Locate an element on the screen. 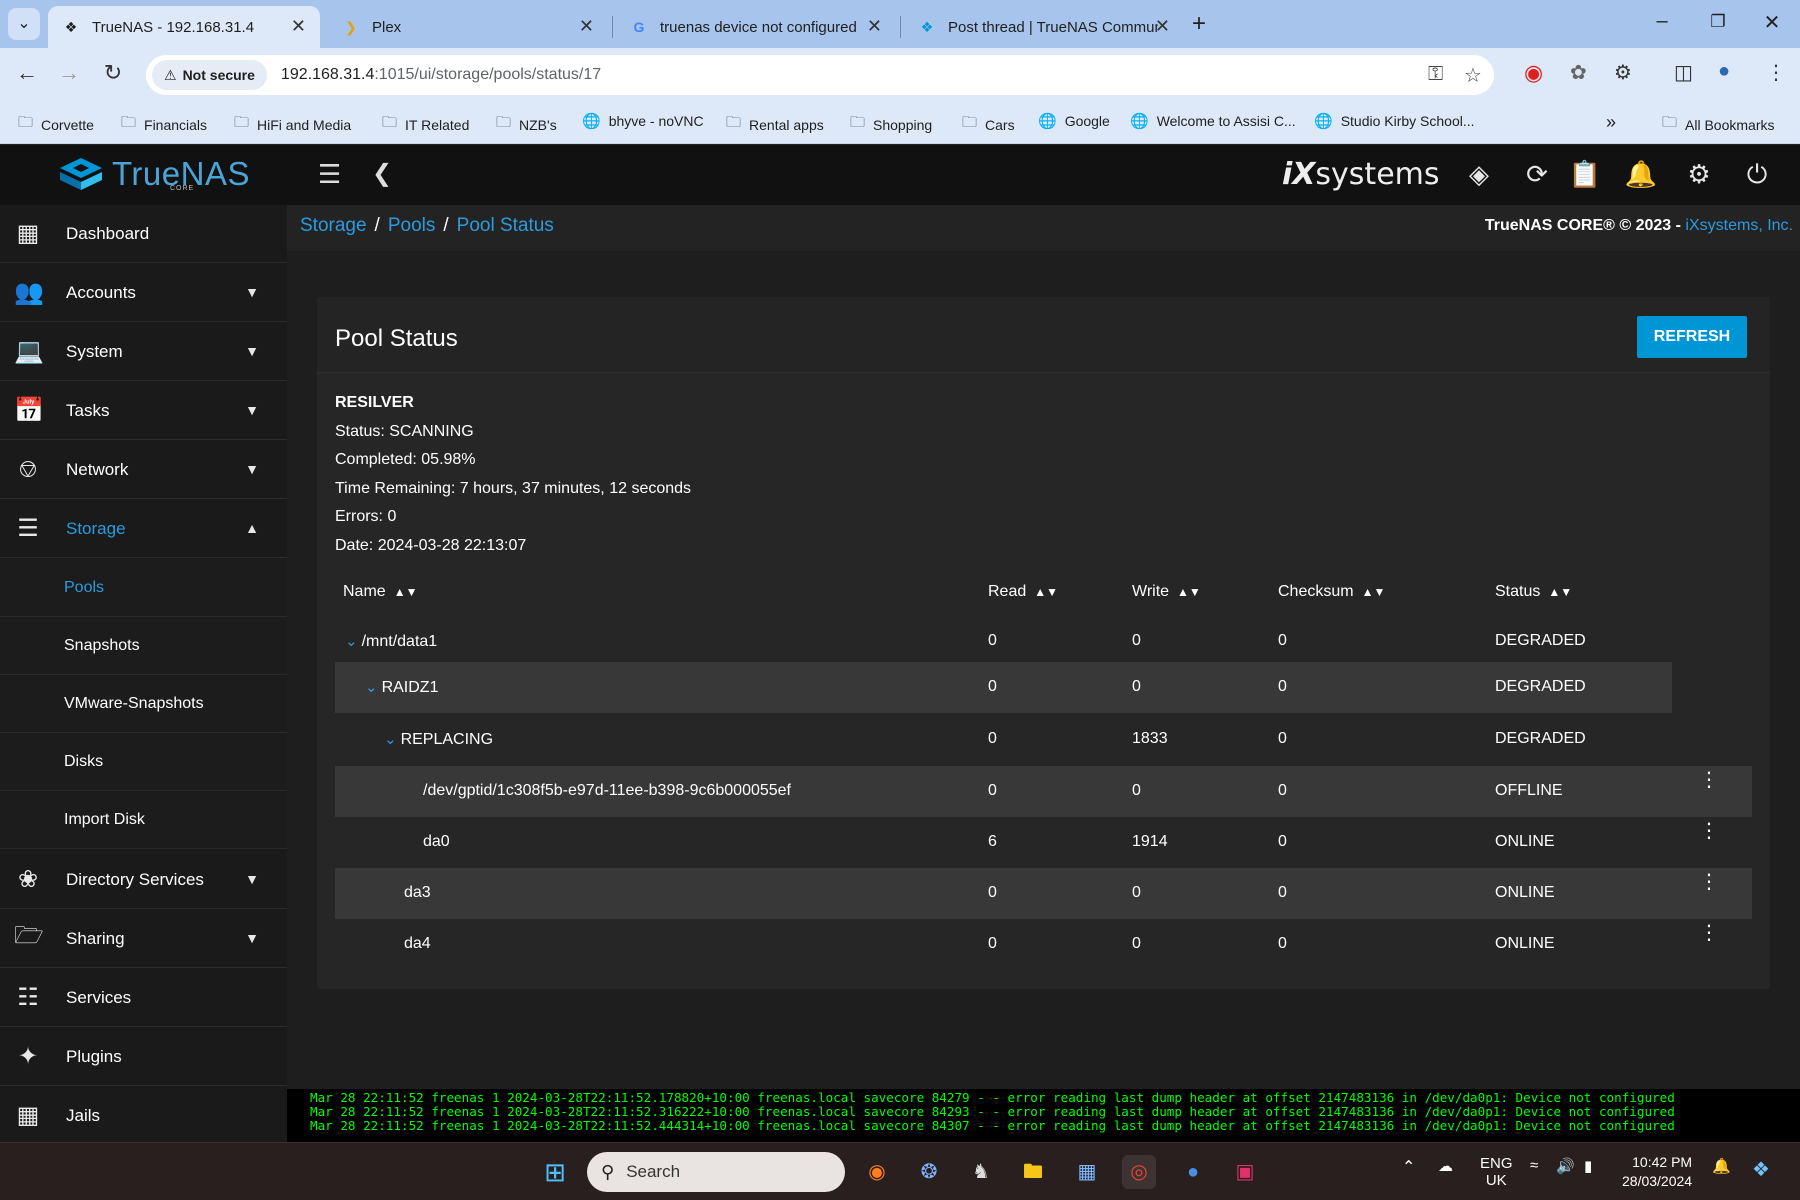 This screenshot has width=1800, height=1200. restore-button: ❐ is located at coordinates (1718, 22).